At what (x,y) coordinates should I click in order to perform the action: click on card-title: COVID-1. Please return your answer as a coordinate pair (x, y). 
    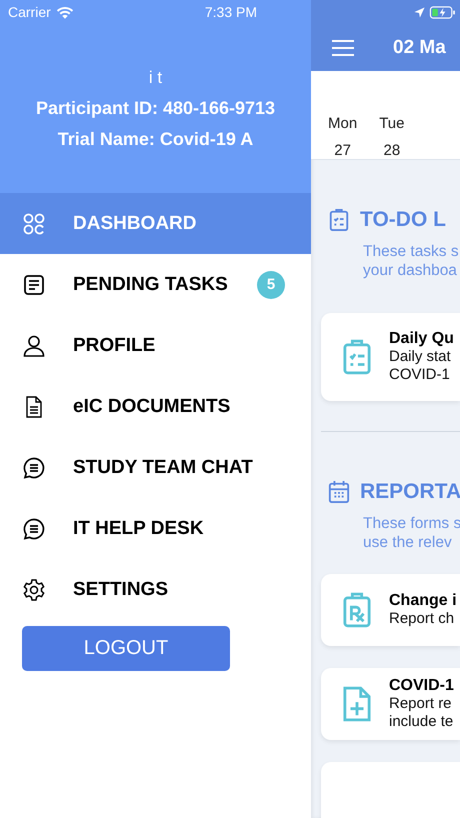
    Looking at the image, I should click on (421, 686).